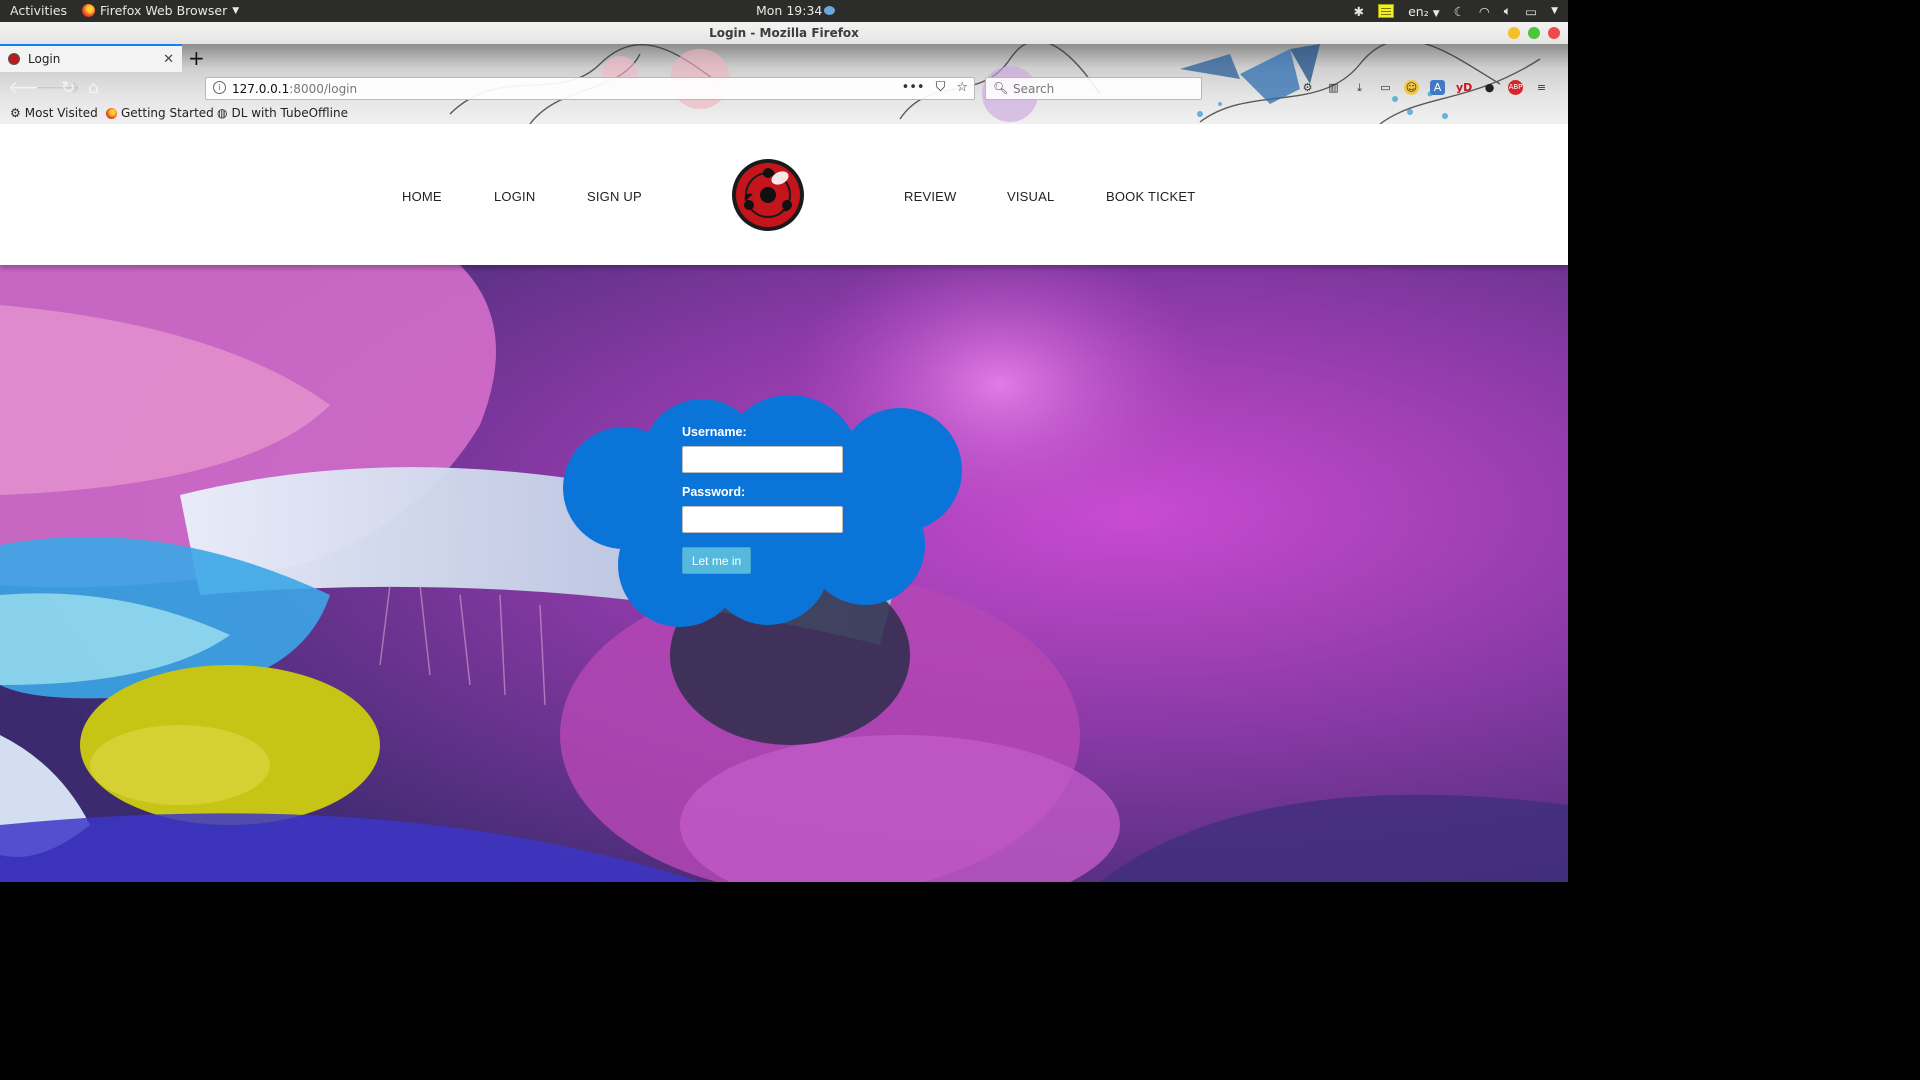  What do you see at coordinates (1093, 88) in the screenshot?
I see `search-bar: 🔍︎ Search` at bounding box center [1093, 88].